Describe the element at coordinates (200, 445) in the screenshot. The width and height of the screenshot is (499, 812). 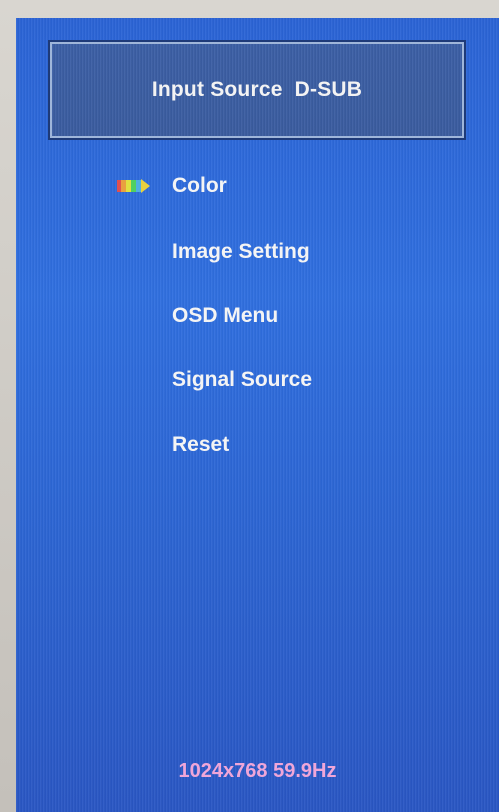
I see `menu-item-reset: Reset` at that location.